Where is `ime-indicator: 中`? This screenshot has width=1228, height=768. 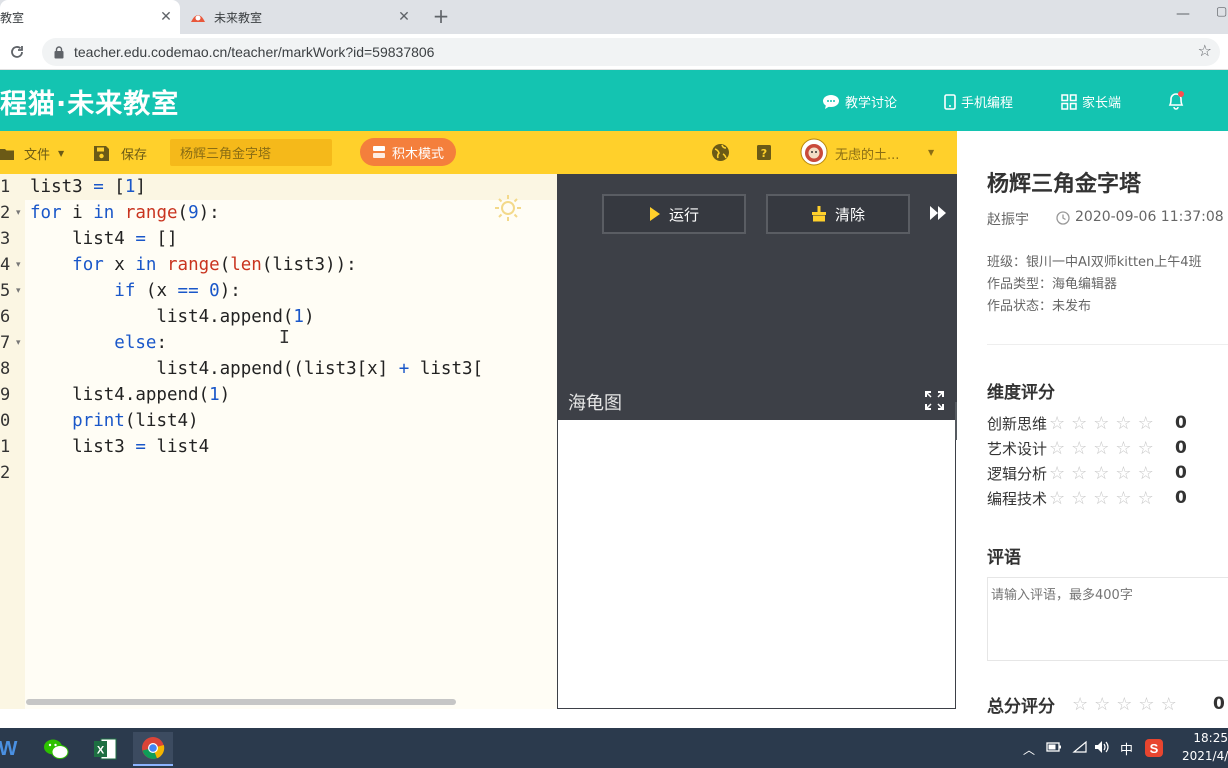
ime-indicator: 中 is located at coordinates (1126, 748).